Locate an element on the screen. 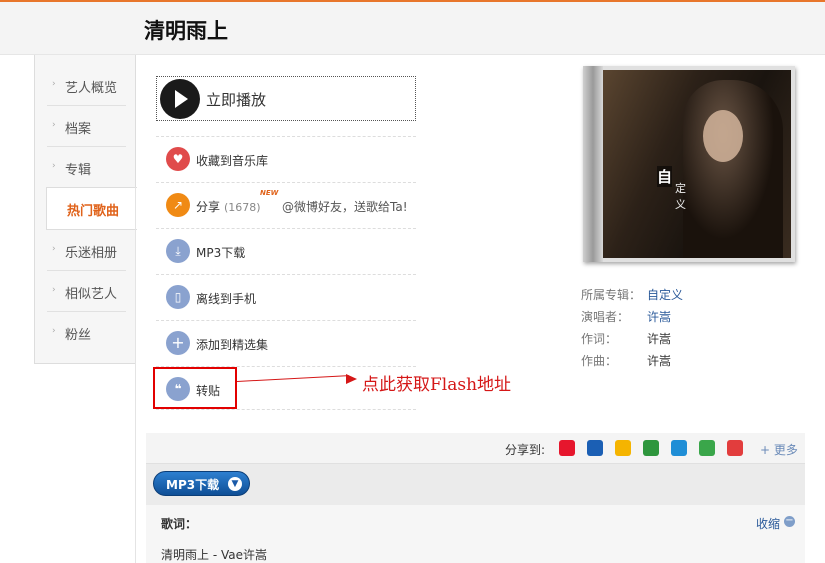 The image size is (825, 563). share-more-link: + 更多 is located at coordinates (779, 449).